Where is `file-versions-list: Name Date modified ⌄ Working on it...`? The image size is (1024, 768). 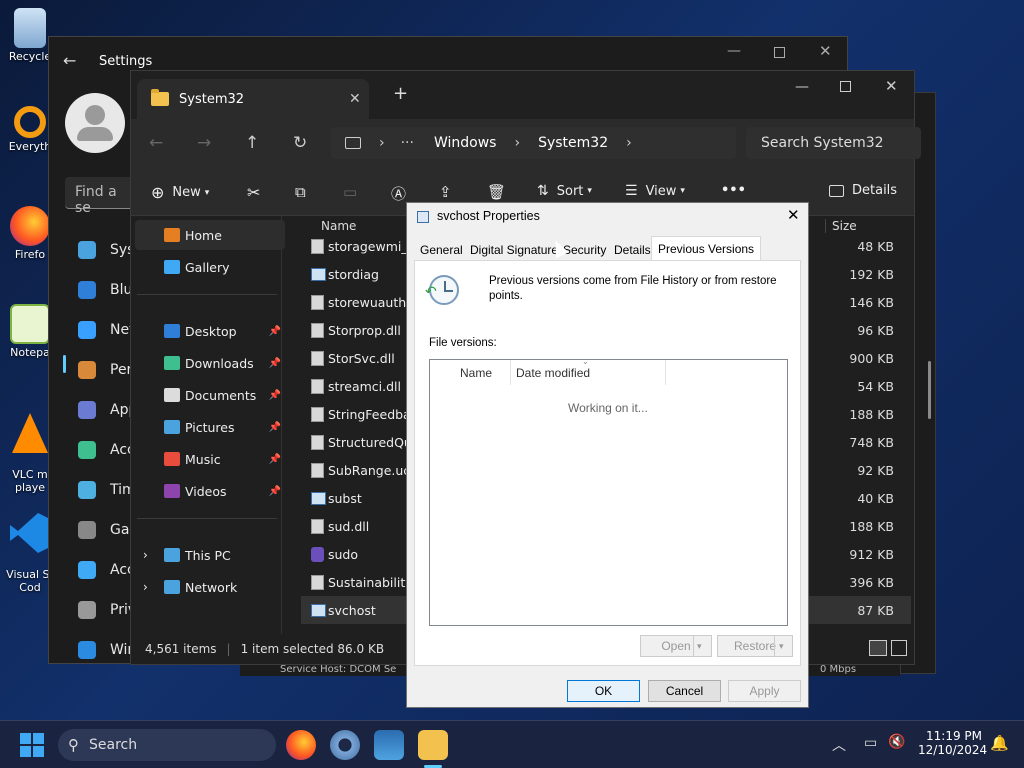 file-versions-list: Name Date modified ⌄ Working on it... is located at coordinates (608, 491).